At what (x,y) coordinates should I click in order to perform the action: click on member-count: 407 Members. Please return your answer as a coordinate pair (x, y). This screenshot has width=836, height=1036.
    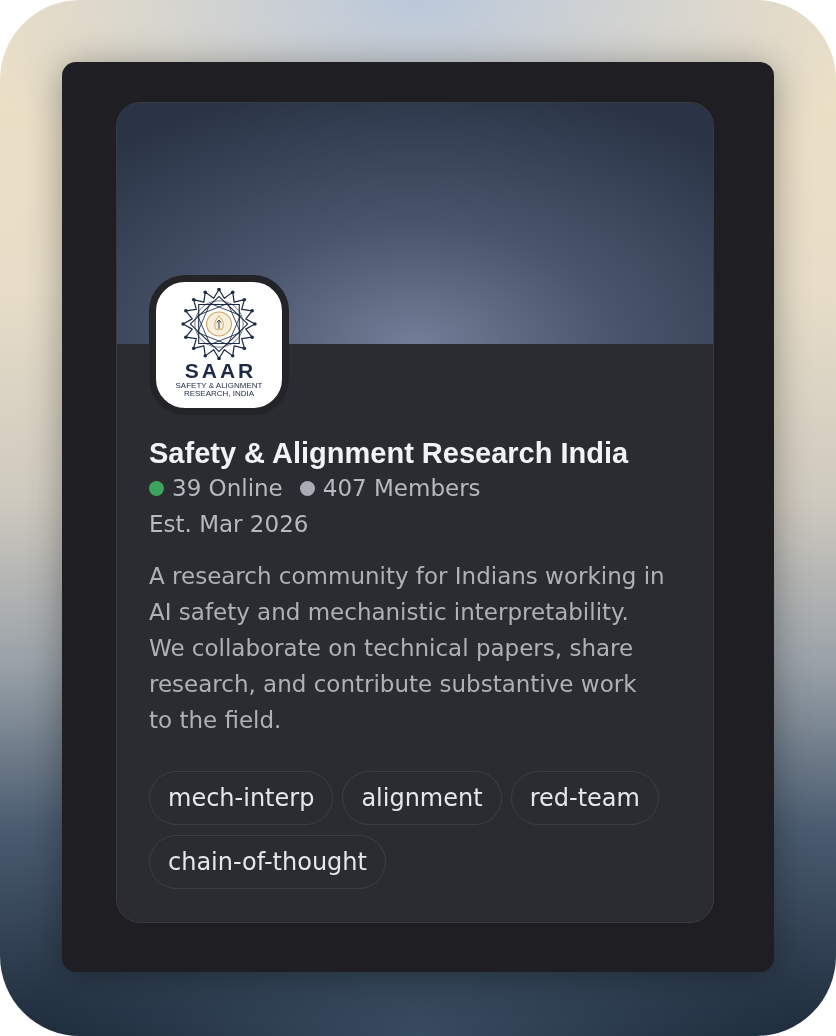
    Looking at the image, I should click on (401, 488).